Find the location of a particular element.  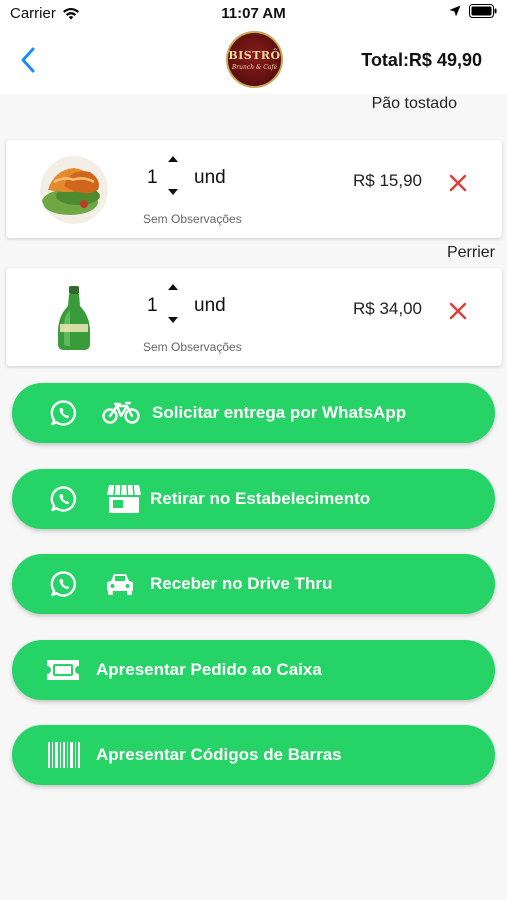

battery-icon is located at coordinates (483, 11).